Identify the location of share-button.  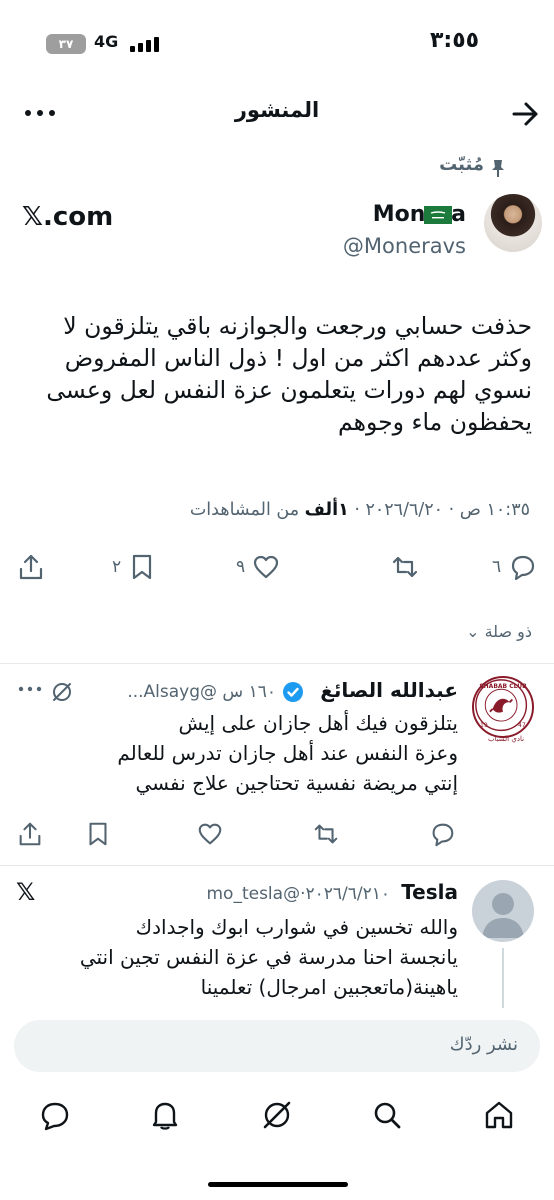
(31, 567).